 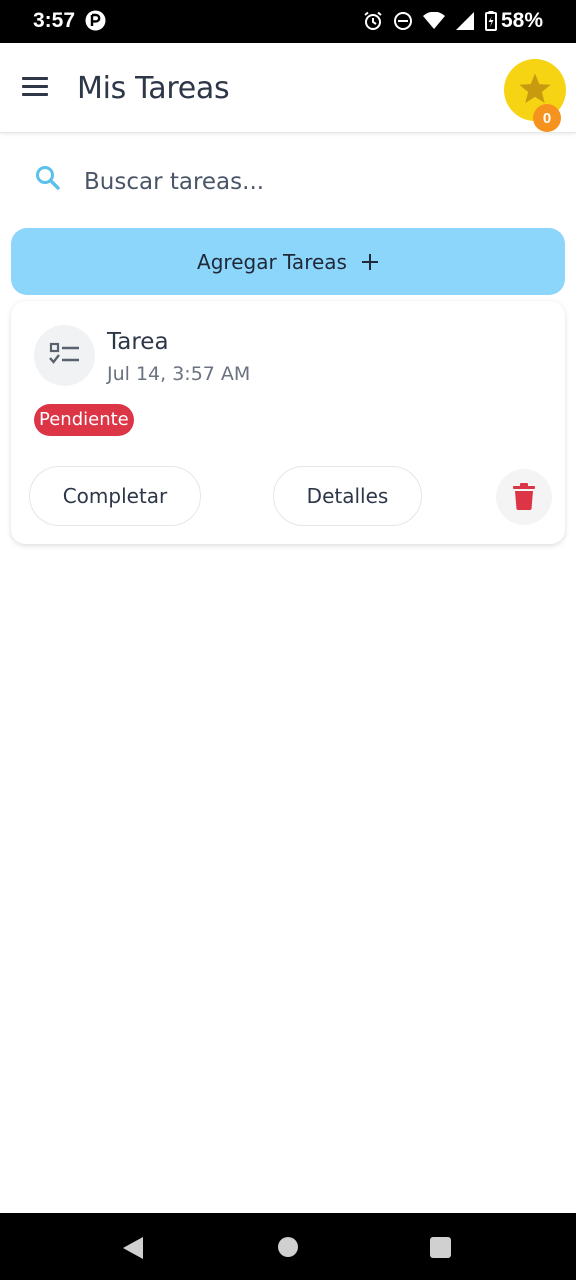 What do you see at coordinates (402, 21) in the screenshot?
I see `do-not-disturb-icon` at bounding box center [402, 21].